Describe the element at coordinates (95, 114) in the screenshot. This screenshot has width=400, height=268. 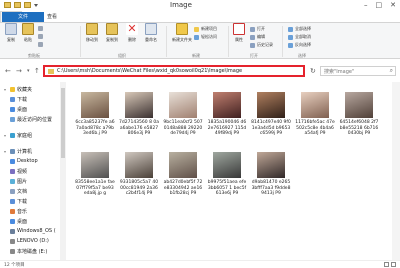
I see `file-item: 6cc3a85237fe a67a0ad878c a79b3ed6b.j P9` at that location.